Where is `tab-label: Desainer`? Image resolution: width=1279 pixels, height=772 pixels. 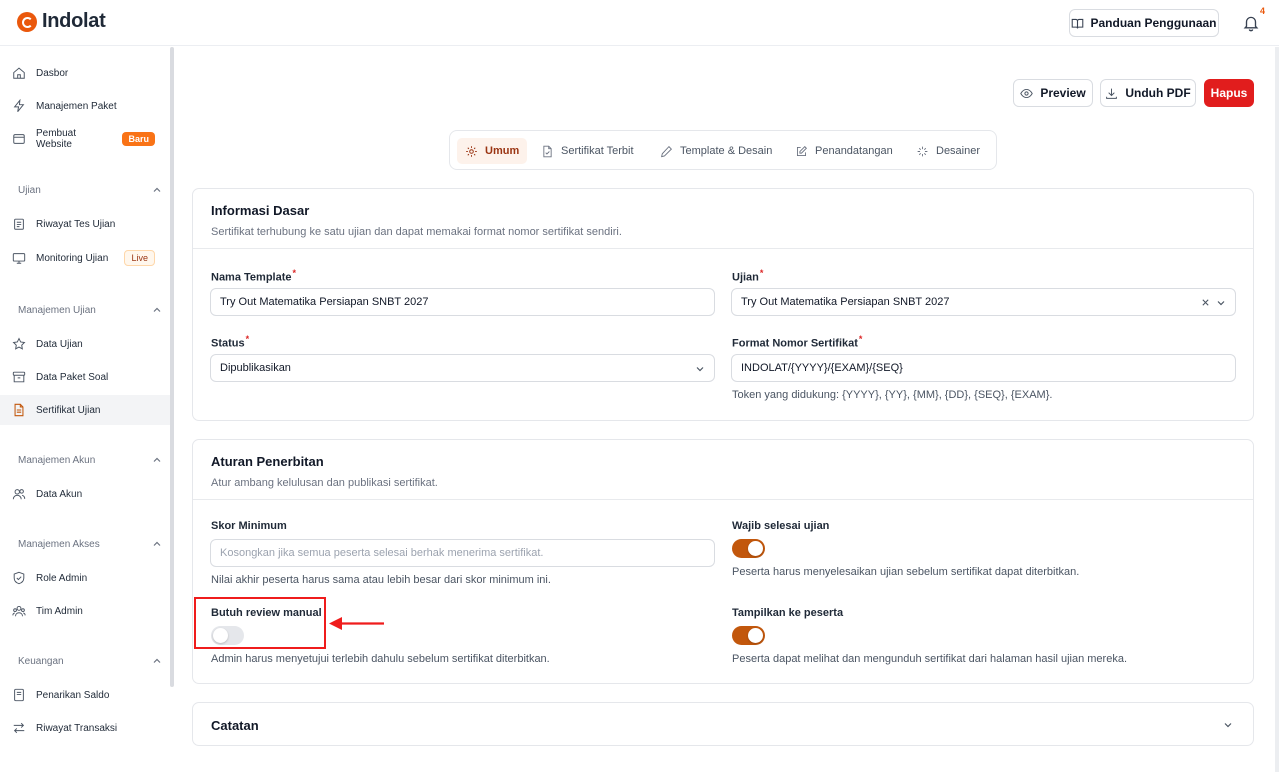
tab-label: Desainer is located at coordinates (958, 151).